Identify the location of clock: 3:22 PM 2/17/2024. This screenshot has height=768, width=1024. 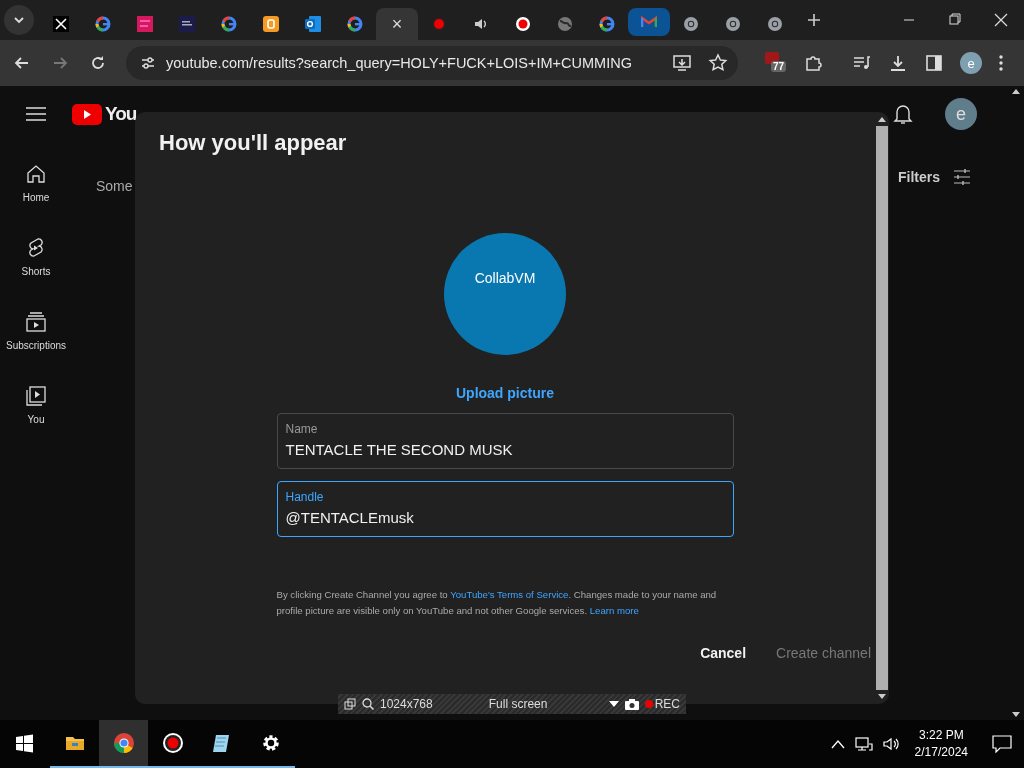
(941, 744).